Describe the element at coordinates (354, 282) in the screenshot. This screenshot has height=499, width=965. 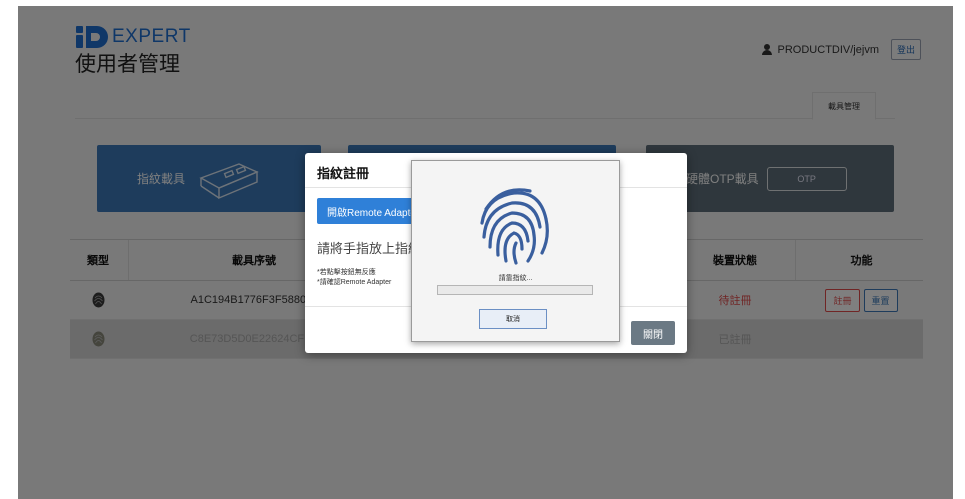
I see `modal-note: *請確認Remote Adapter` at that location.